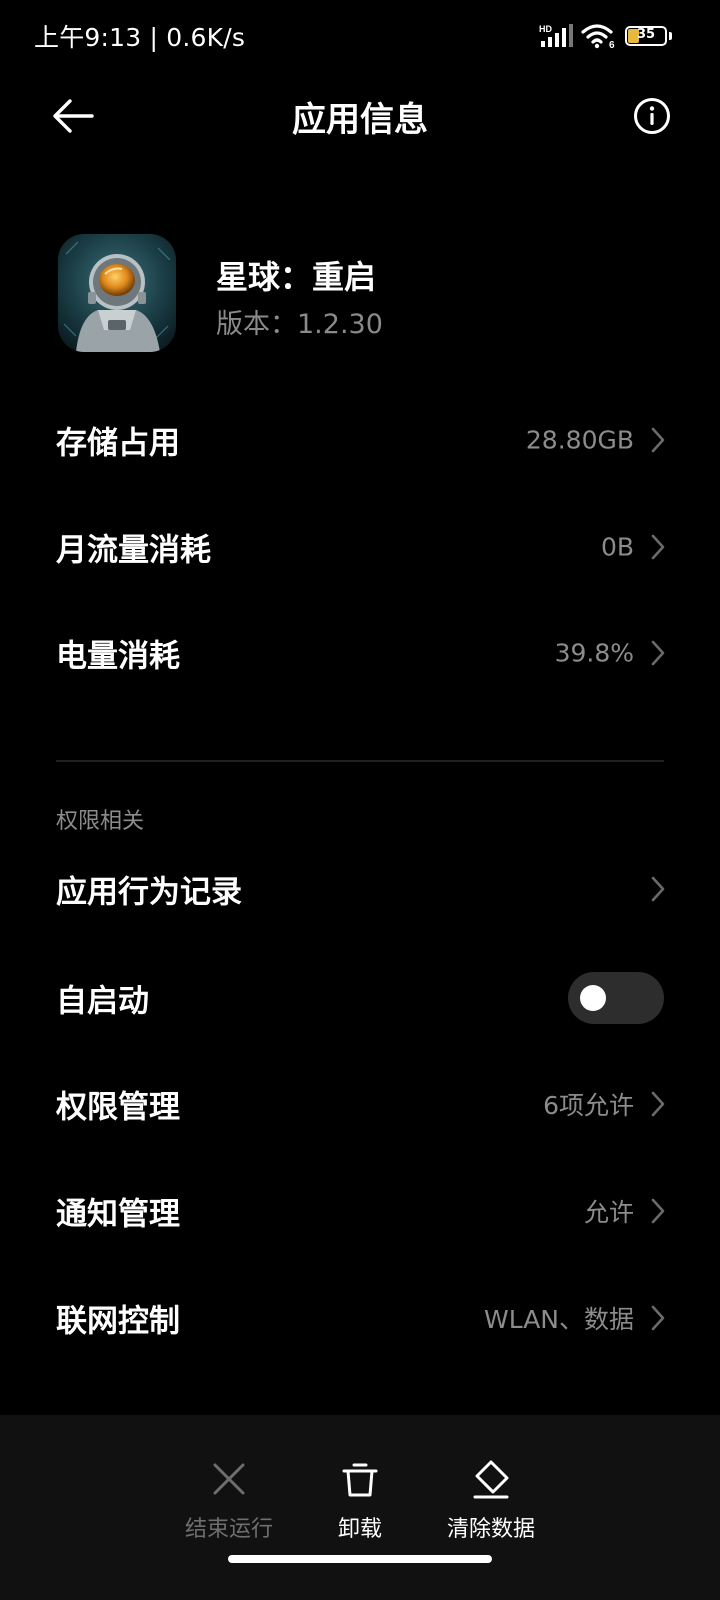 The width and height of the screenshot is (720, 1600). What do you see at coordinates (360, 1104) in the screenshot?
I see `permission-management-row: 权限管理 6项允许` at bounding box center [360, 1104].